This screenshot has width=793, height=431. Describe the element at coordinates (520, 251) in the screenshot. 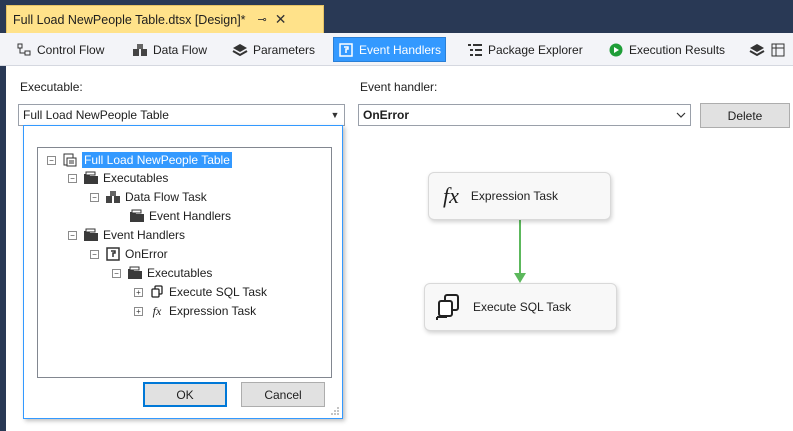

I see `precedence-constraint` at that location.